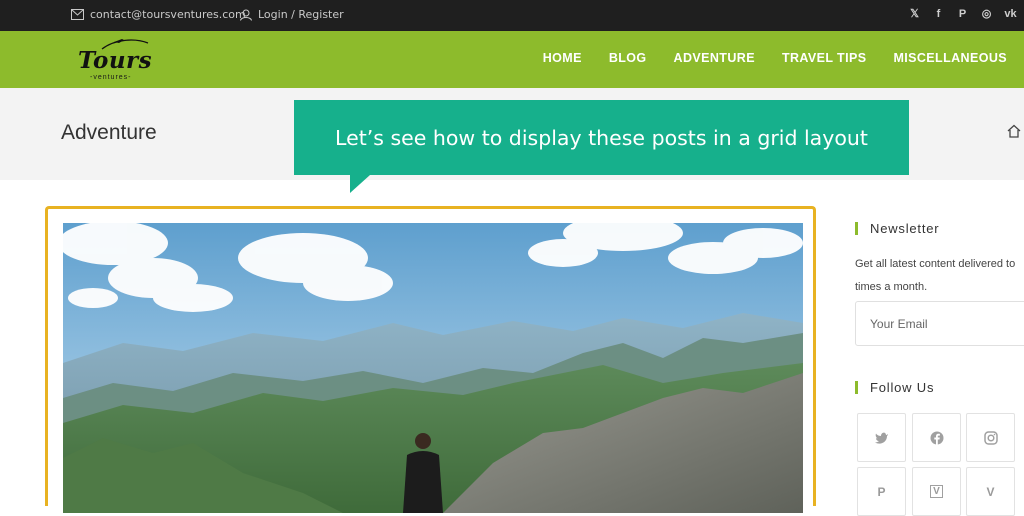 This screenshot has height=516, width=1024. What do you see at coordinates (986, 13) in the screenshot?
I see `dribbble-icon: ◎` at bounding box center [986, 13].